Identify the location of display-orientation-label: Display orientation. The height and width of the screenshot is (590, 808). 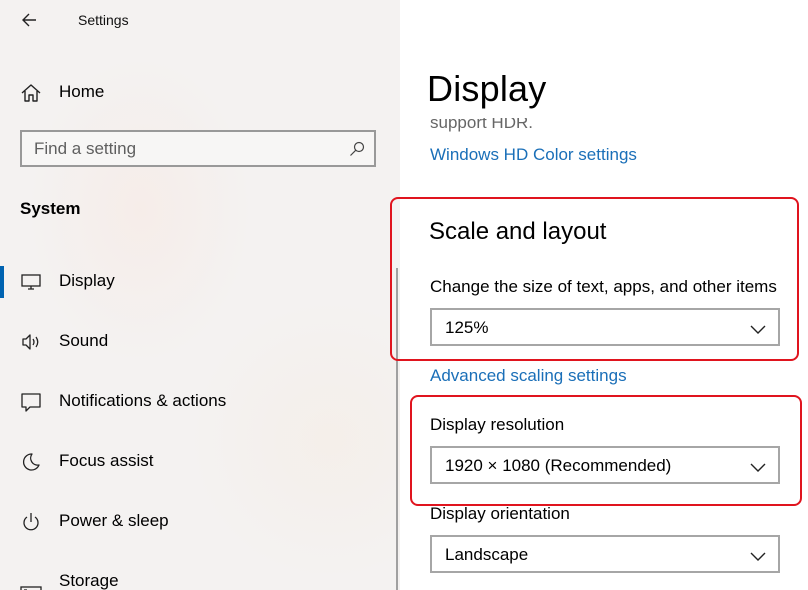
(500, 513).